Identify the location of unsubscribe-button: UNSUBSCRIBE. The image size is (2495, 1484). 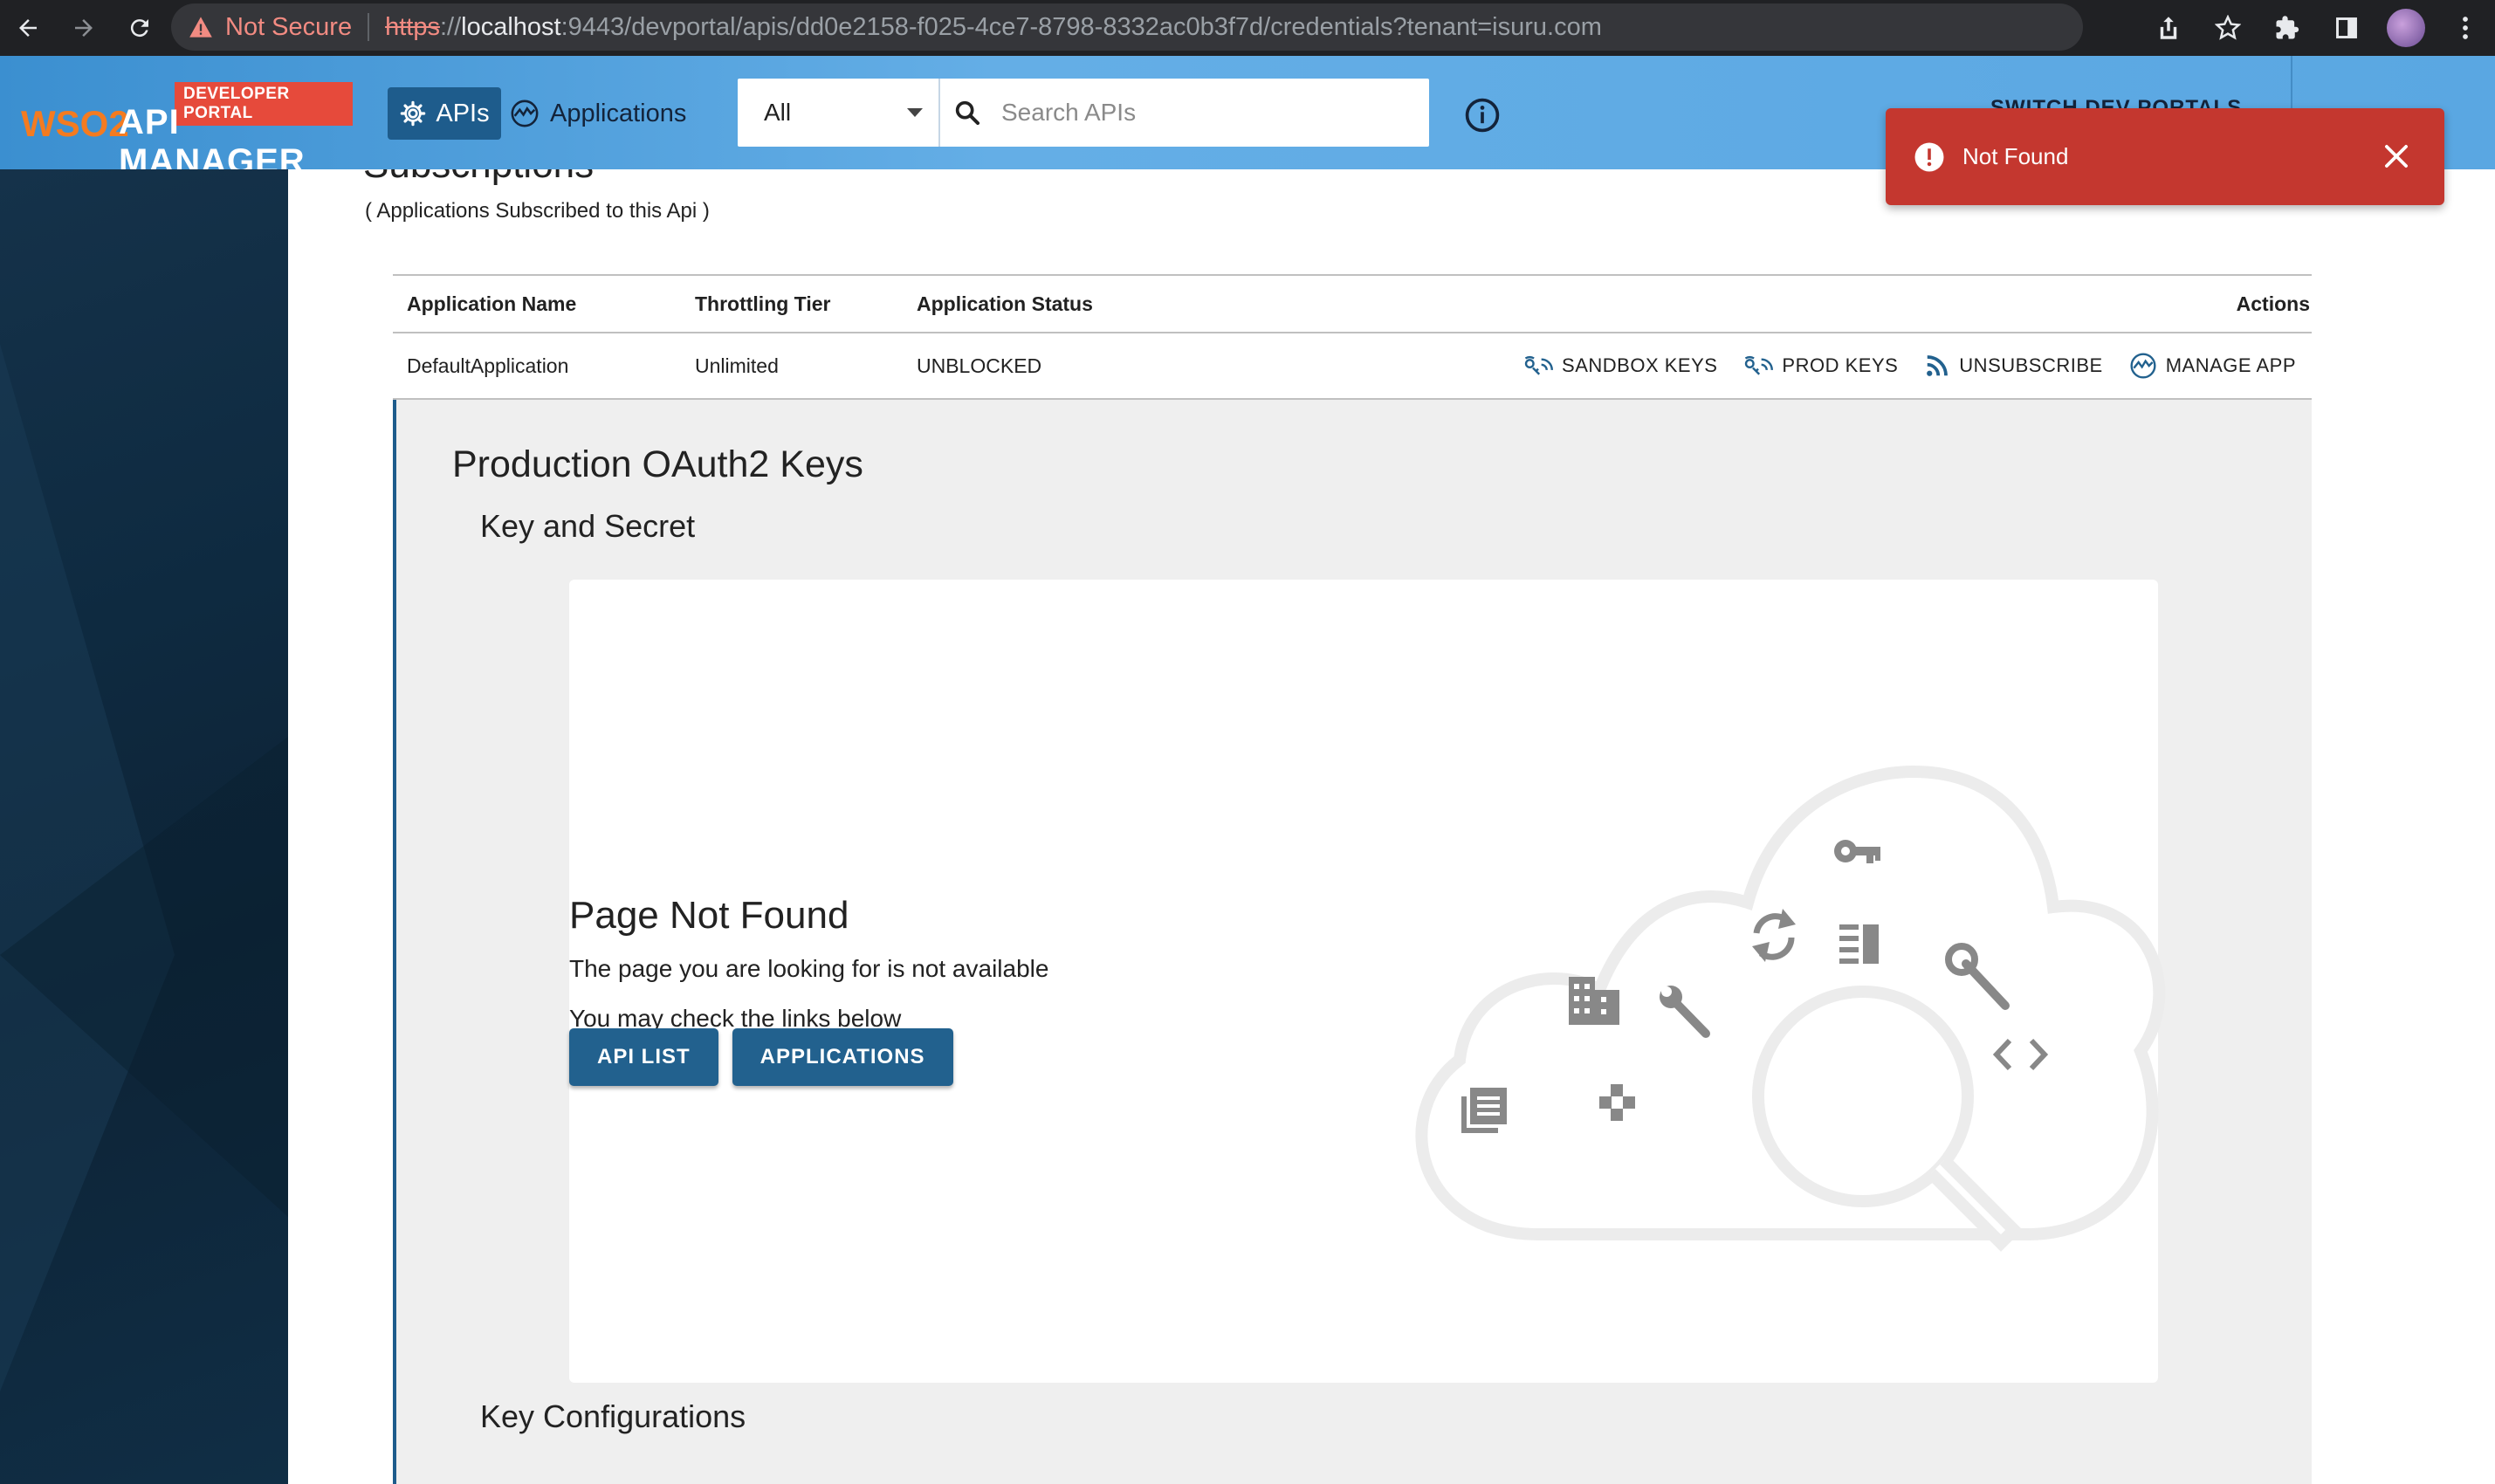
(2013, 366).